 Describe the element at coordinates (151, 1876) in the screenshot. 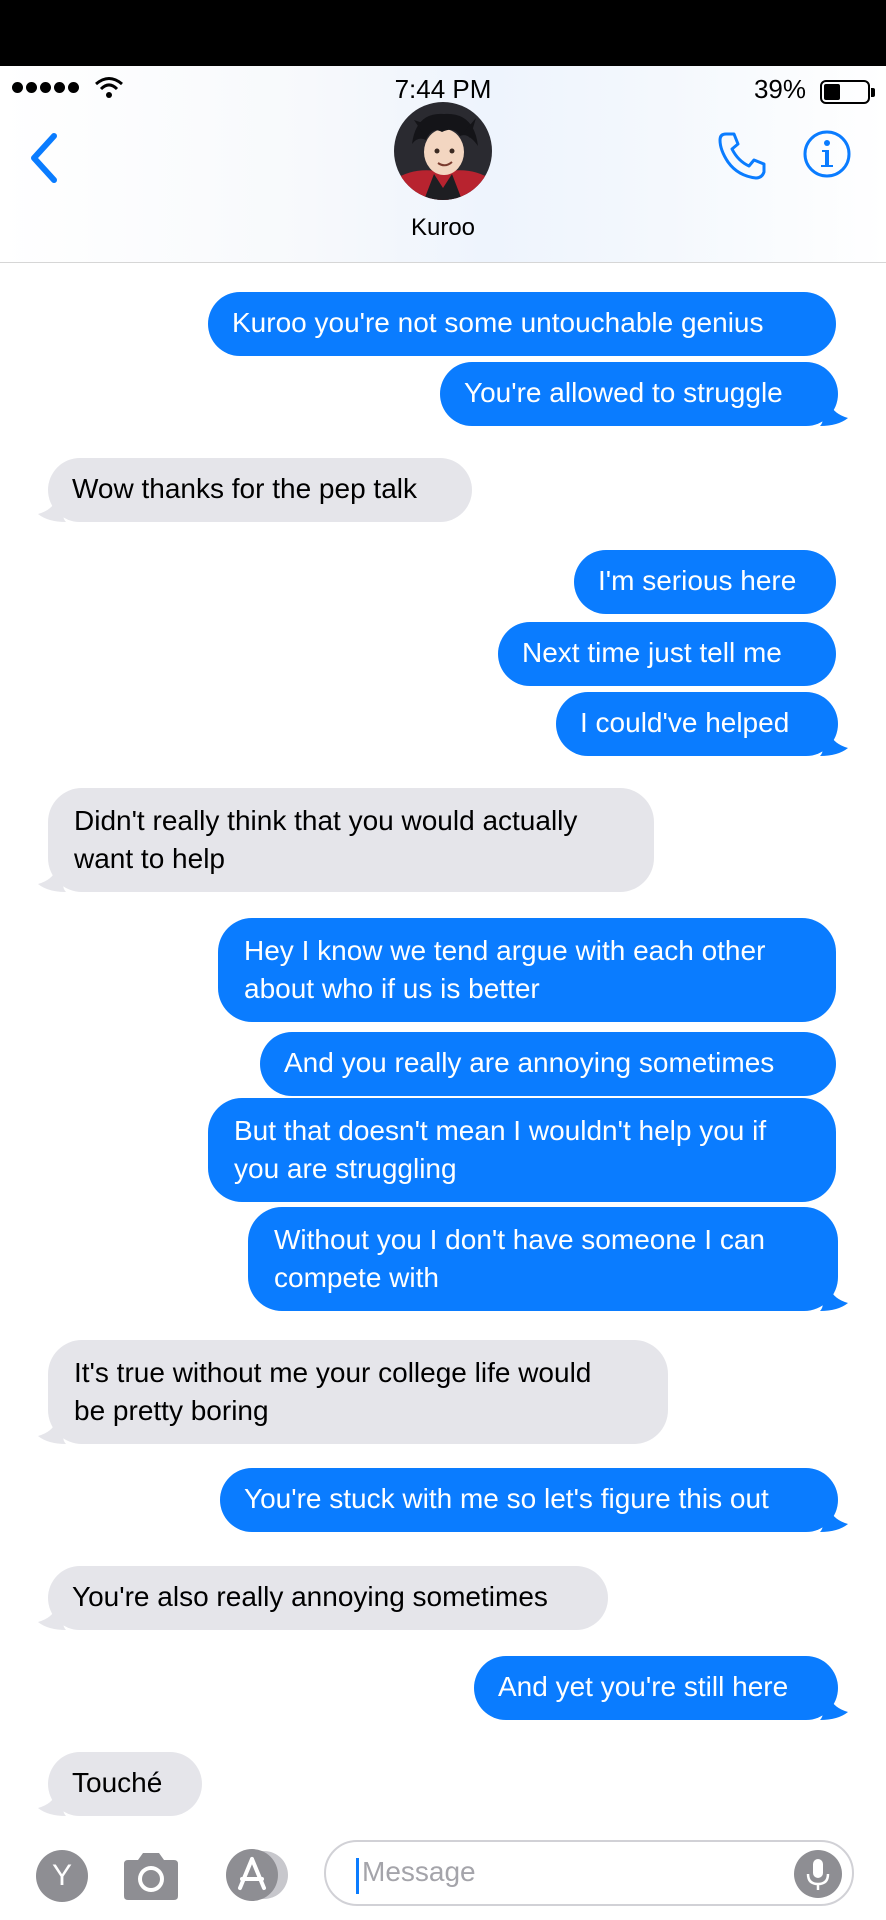

I see `camera-icon` at that location.